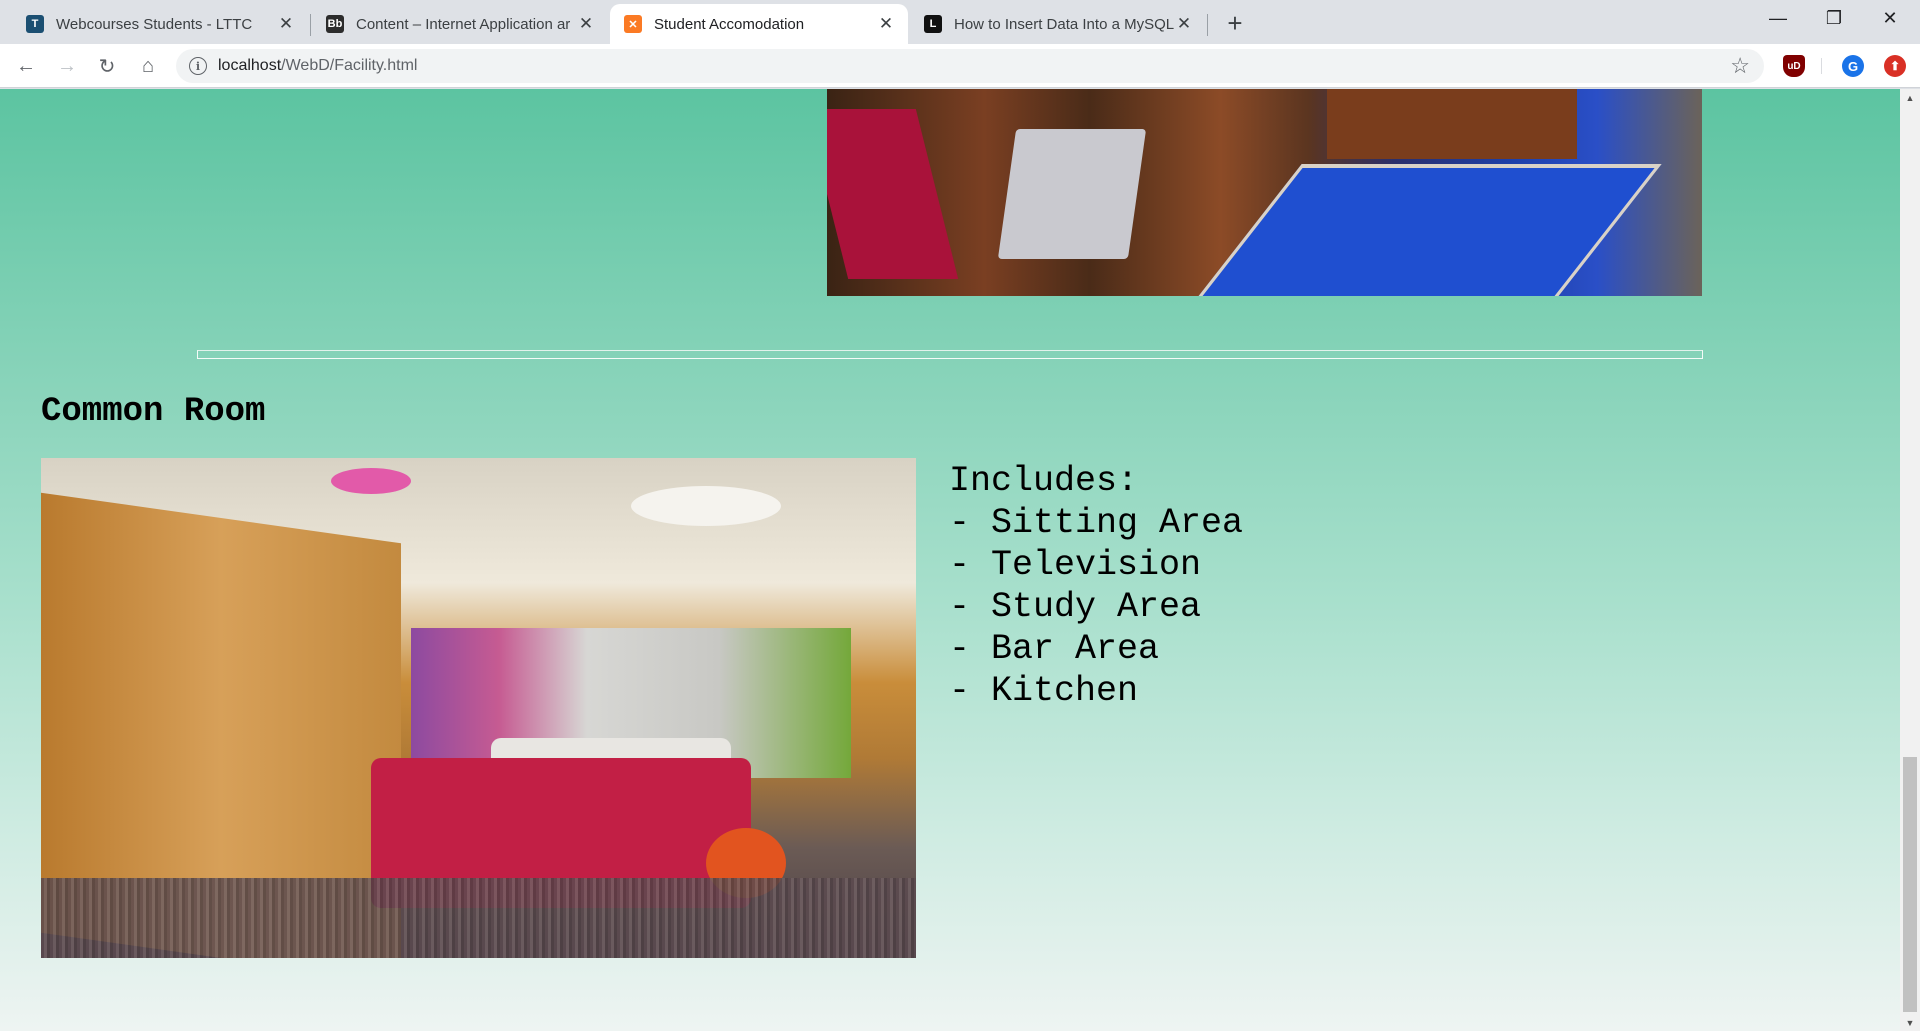  Describe the element at coordinates (1821, 66) in the screenshot. I see `toolbar-separator` at that location.